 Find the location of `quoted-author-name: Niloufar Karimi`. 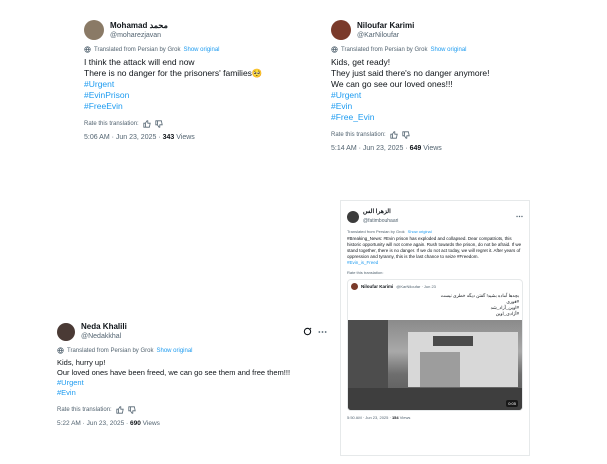

quoted-author-name: Niloufar Karimi is located at coordinates (377, 286).